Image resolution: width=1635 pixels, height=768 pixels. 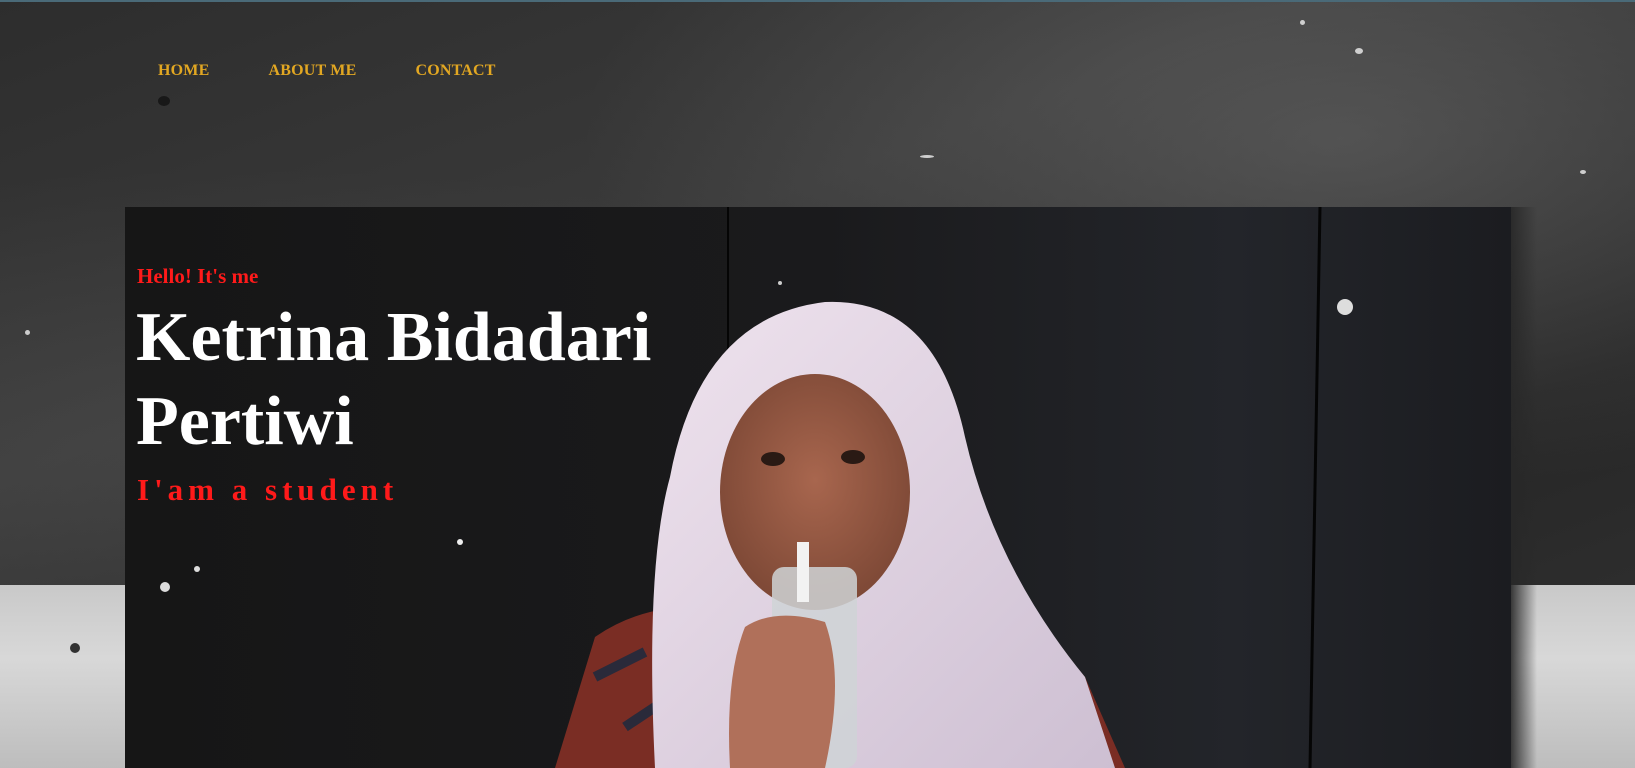 I want to click on hero-greeting: Hello! It's me, so click(x=198, y=276).